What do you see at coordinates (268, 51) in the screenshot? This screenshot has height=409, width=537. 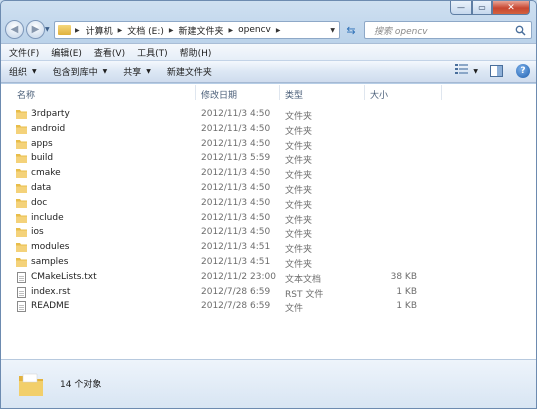 I see `menu-bar: 文件(F) 编辑(E) 查看(V) 工具(T) 帮助(H)` at bounding box center [268, 51].